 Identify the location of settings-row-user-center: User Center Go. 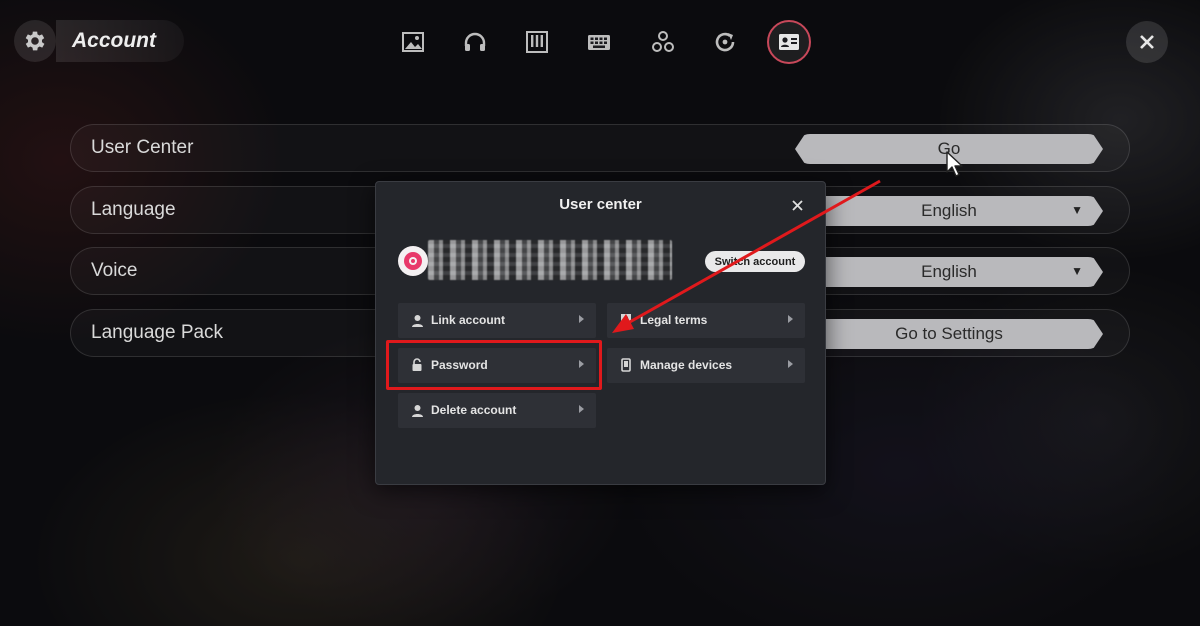
(600, 148).